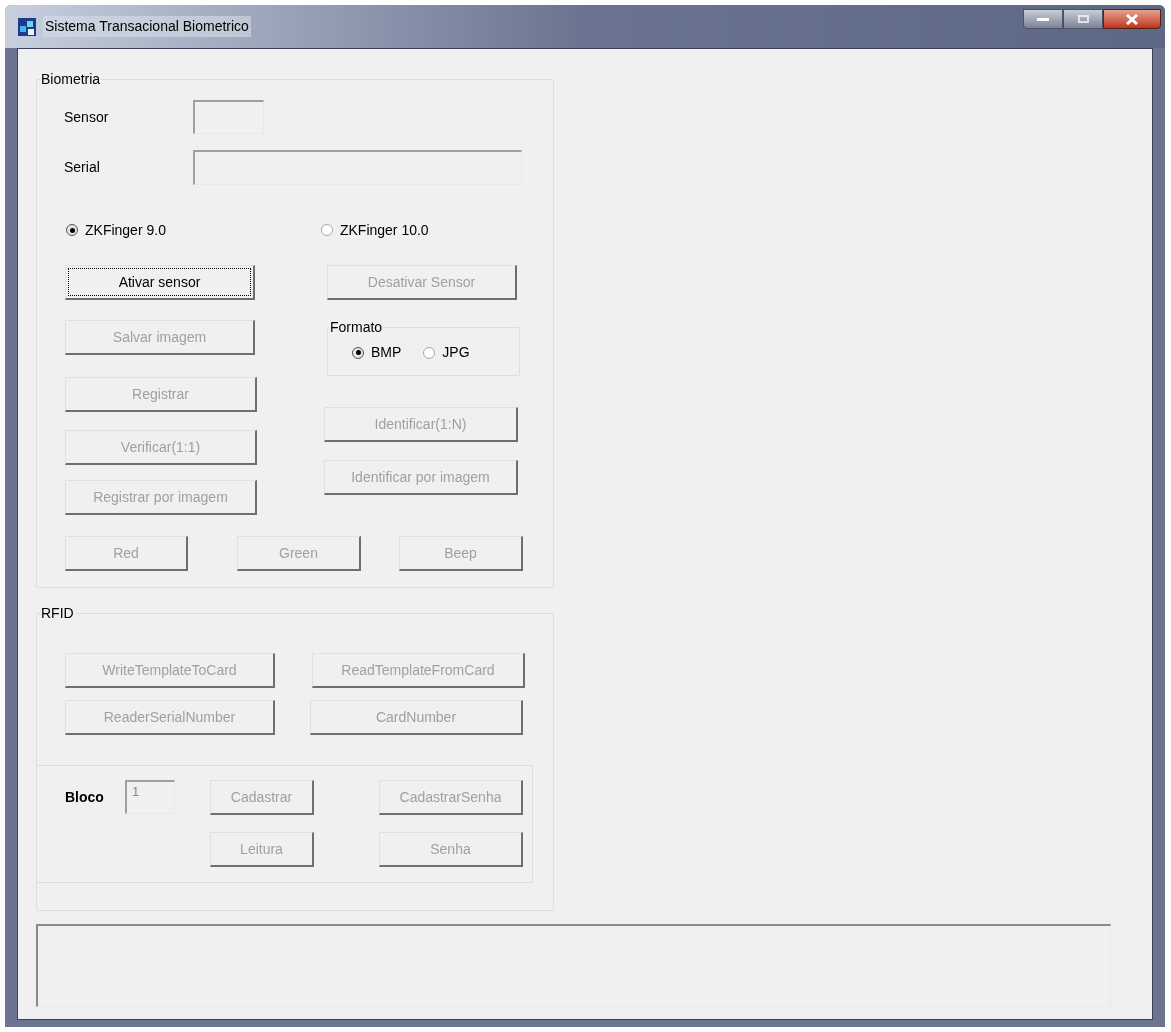 This screenshot has width=1171, height=1032. Describe the element at coordinates (374, 230) in the screenshot. I see `radio-button: ZKFinger 10.0` at that location.